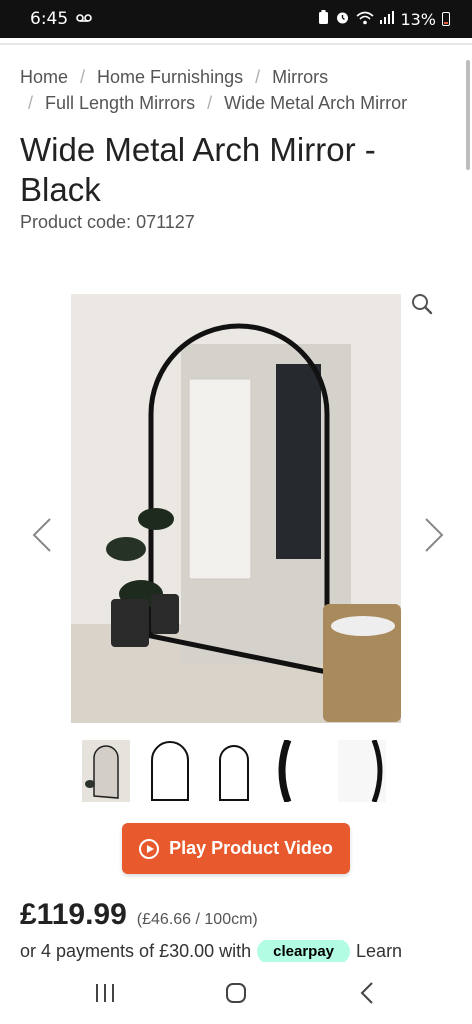  Describe the element at coordinates (197, 919) in the screenshot. I see `unit-price: (£46.66 / 100cm)` at that location.